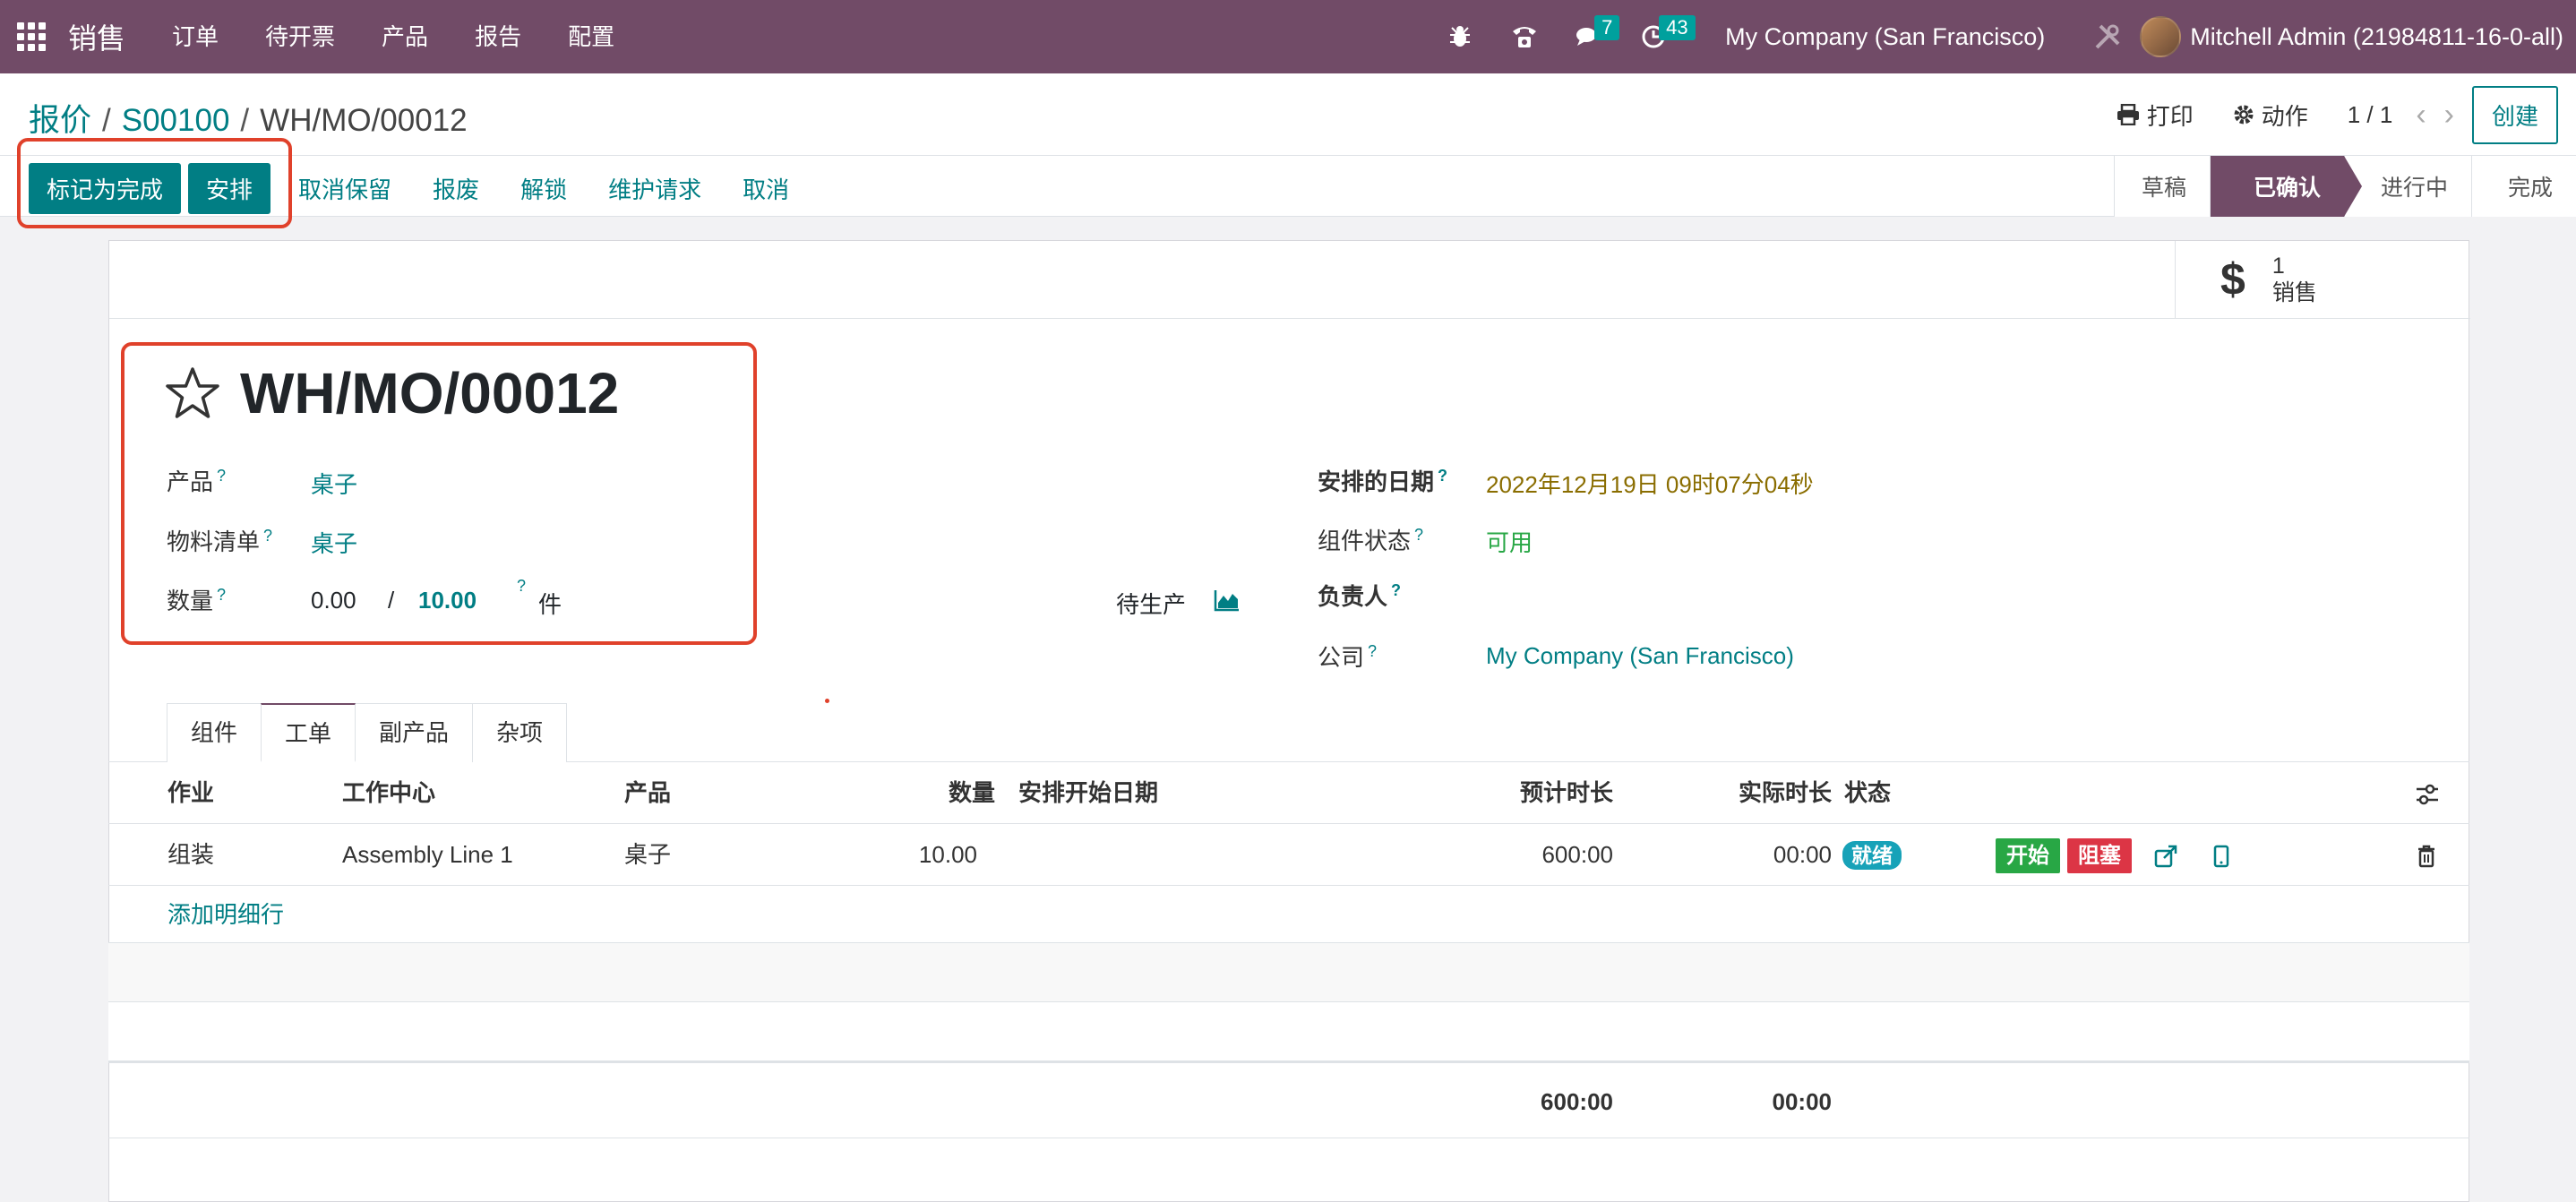 The width and height of the screenshot is (2576, 1202). I want to click on menu-products: 产品, so click(404, 36).